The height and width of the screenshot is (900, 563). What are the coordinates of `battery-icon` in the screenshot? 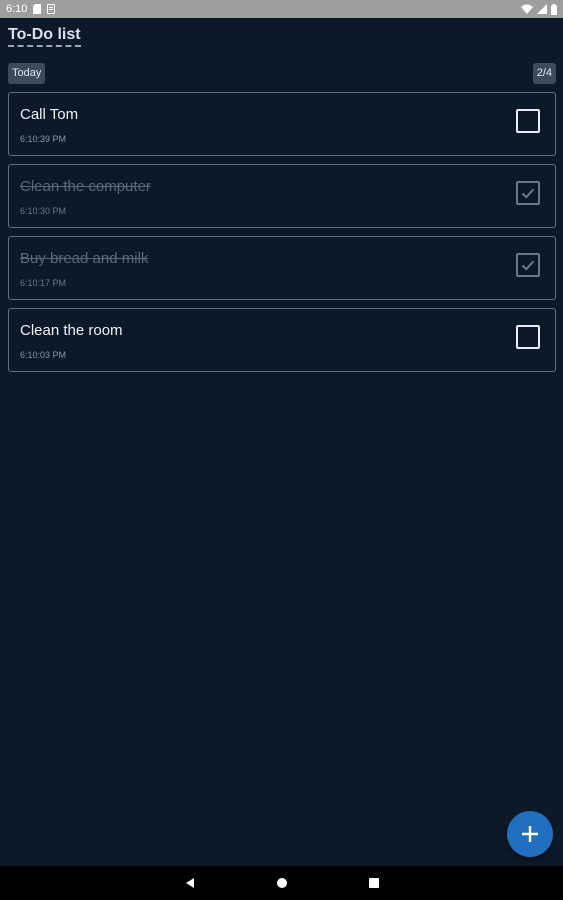 It's located at (554, 9).